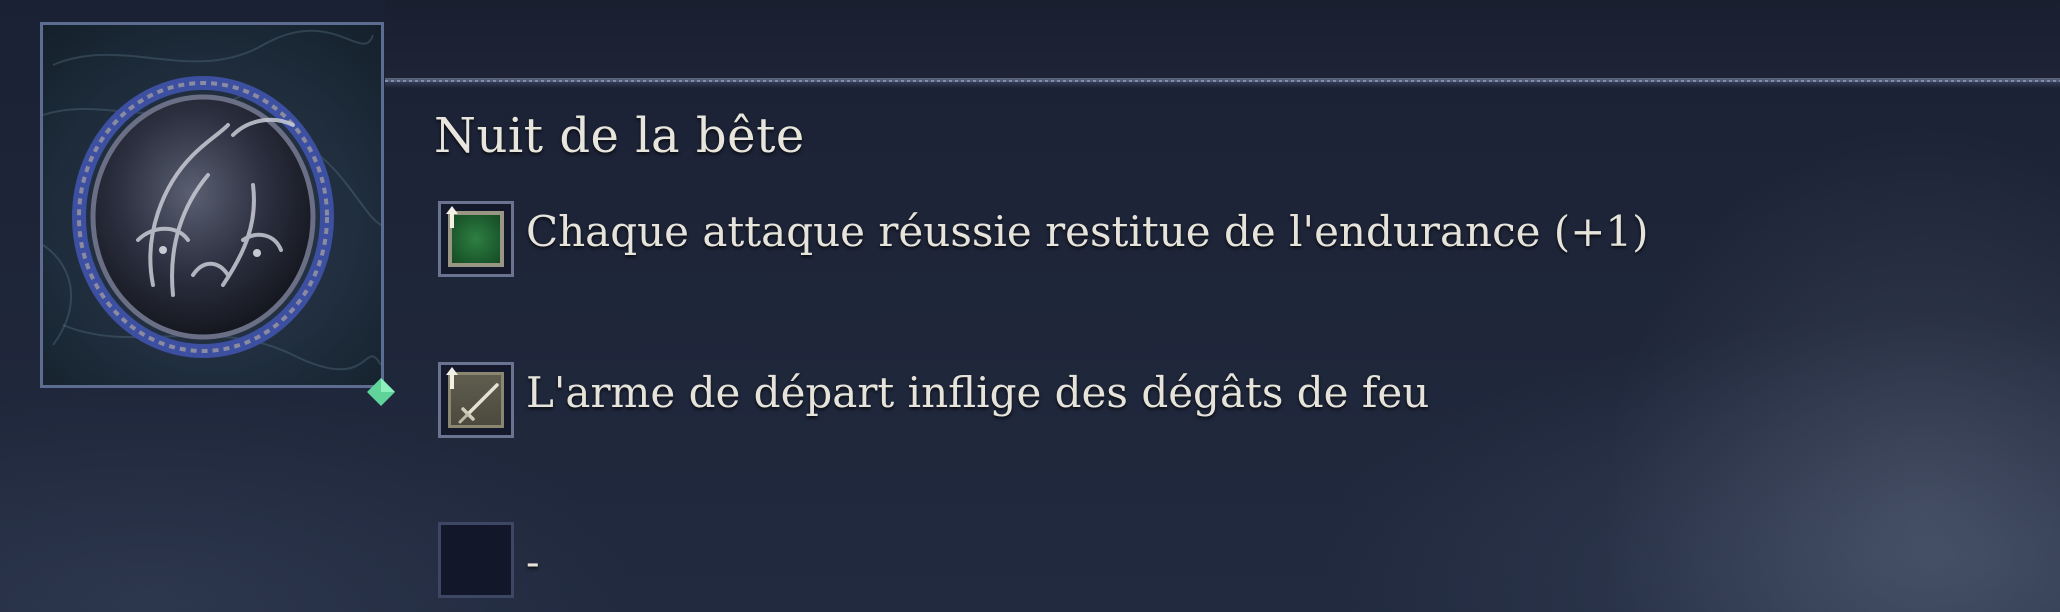 The image size is (2060, 612). Describe the element at coordinates (212, 200) in the screenshot. I see `beast-seal-relic-icon` at that location.